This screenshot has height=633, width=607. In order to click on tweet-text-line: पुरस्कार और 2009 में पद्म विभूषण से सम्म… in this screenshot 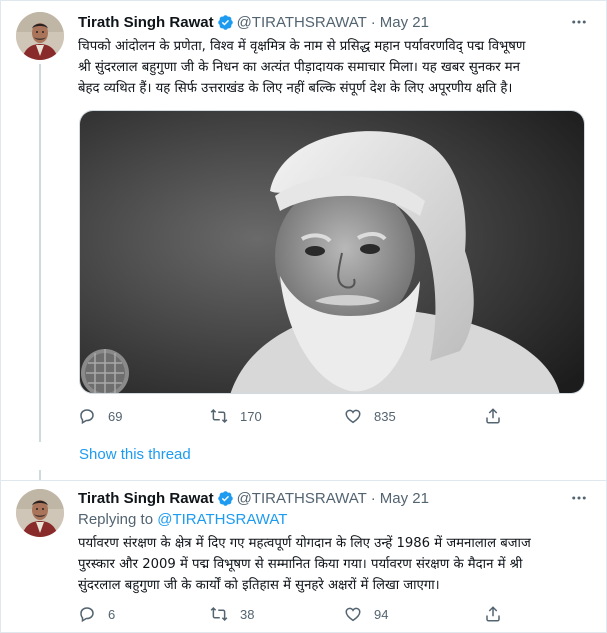, I will do `click(300, 564)`.